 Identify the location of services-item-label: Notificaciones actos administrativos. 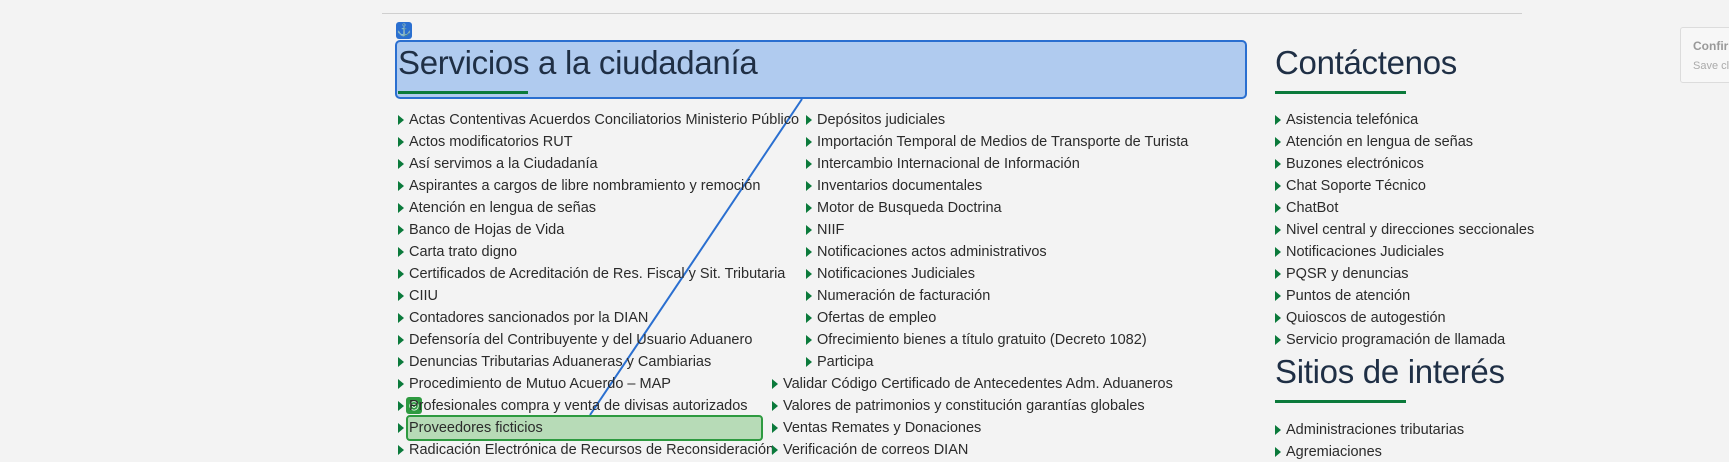
(932, 252).